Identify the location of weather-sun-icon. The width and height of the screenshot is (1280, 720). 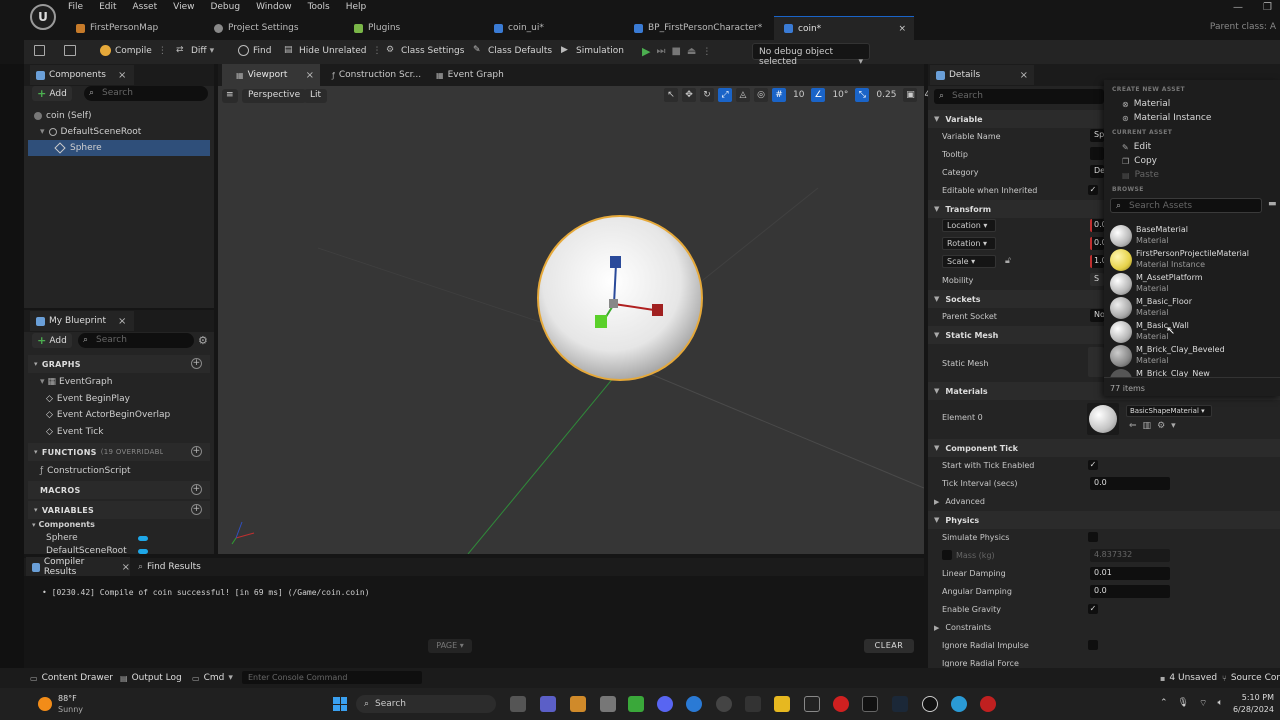
(45, 704).